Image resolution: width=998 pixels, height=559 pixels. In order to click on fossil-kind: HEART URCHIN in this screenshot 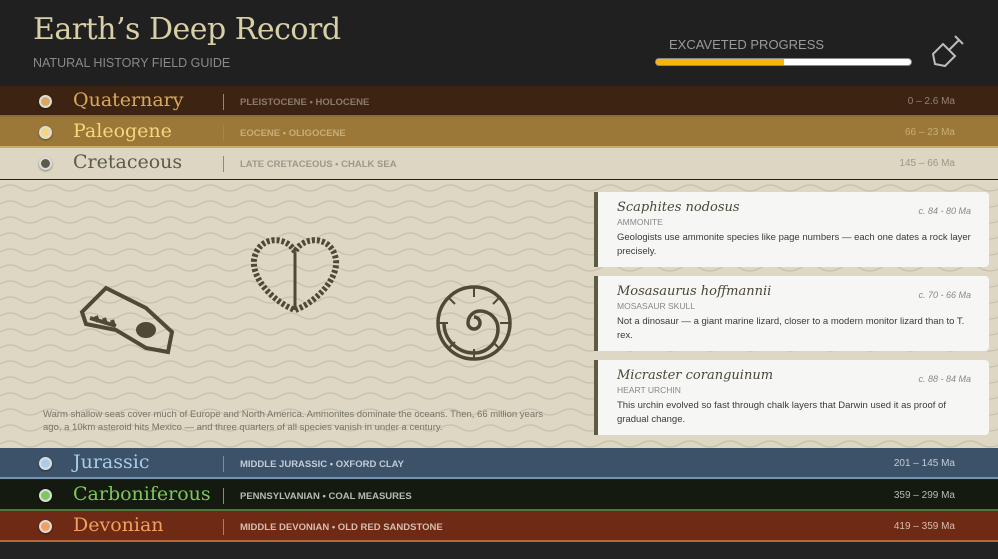, I will do `click(649, 390)`.